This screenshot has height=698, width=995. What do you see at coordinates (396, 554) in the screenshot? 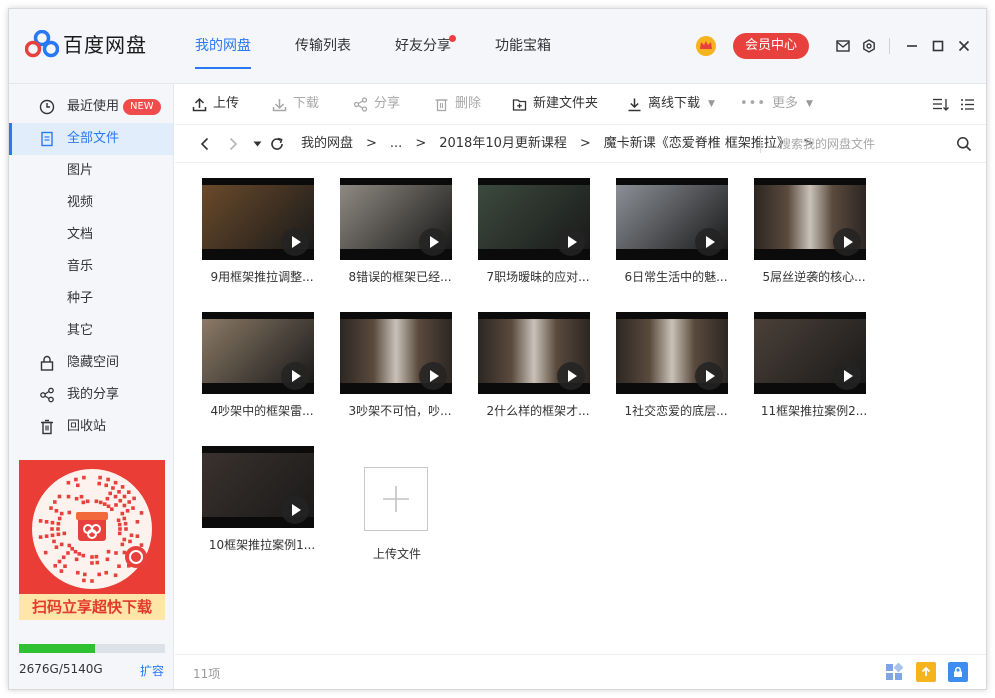
I see `upload-file-label: 上传文件` at bounding box center [396, 554].